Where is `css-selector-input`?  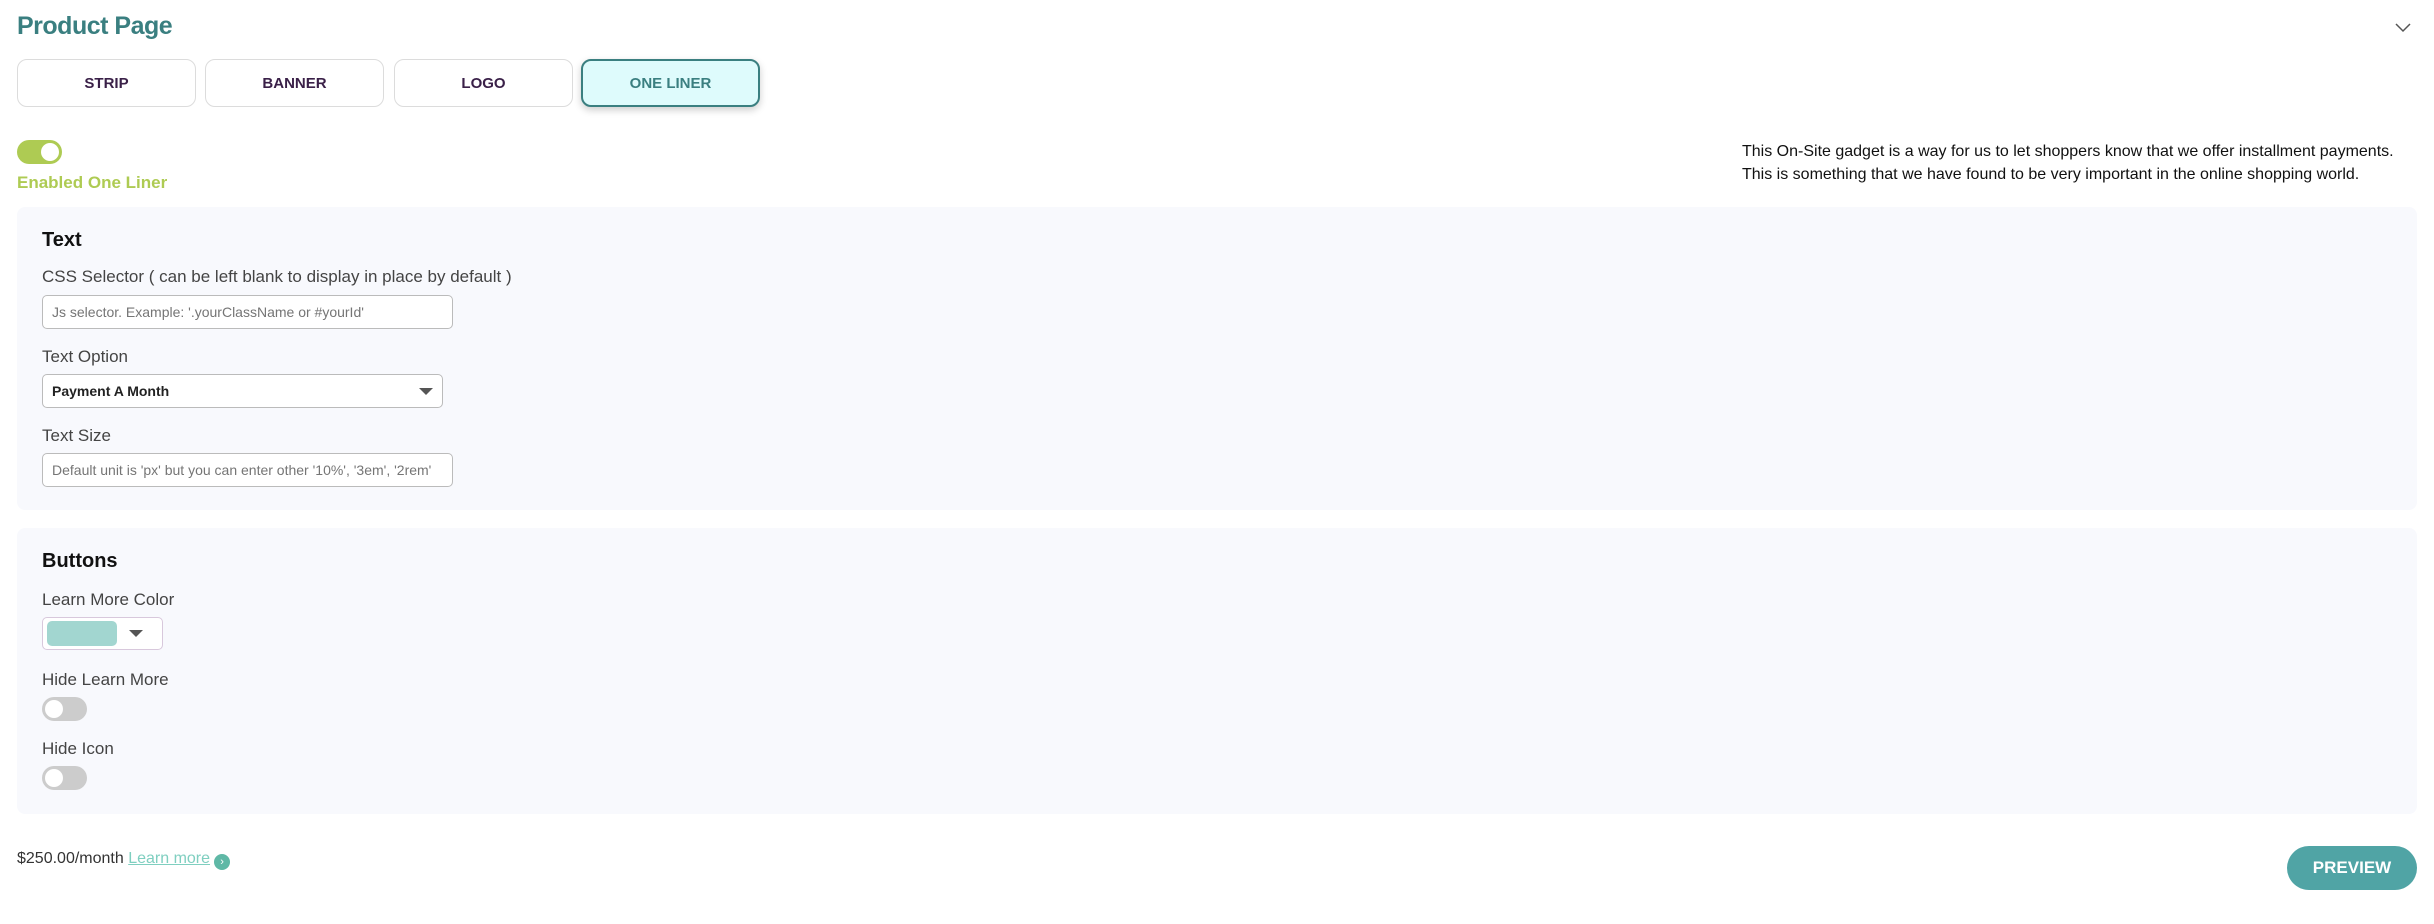 css-selector-input is located at coordinates (247, 312).